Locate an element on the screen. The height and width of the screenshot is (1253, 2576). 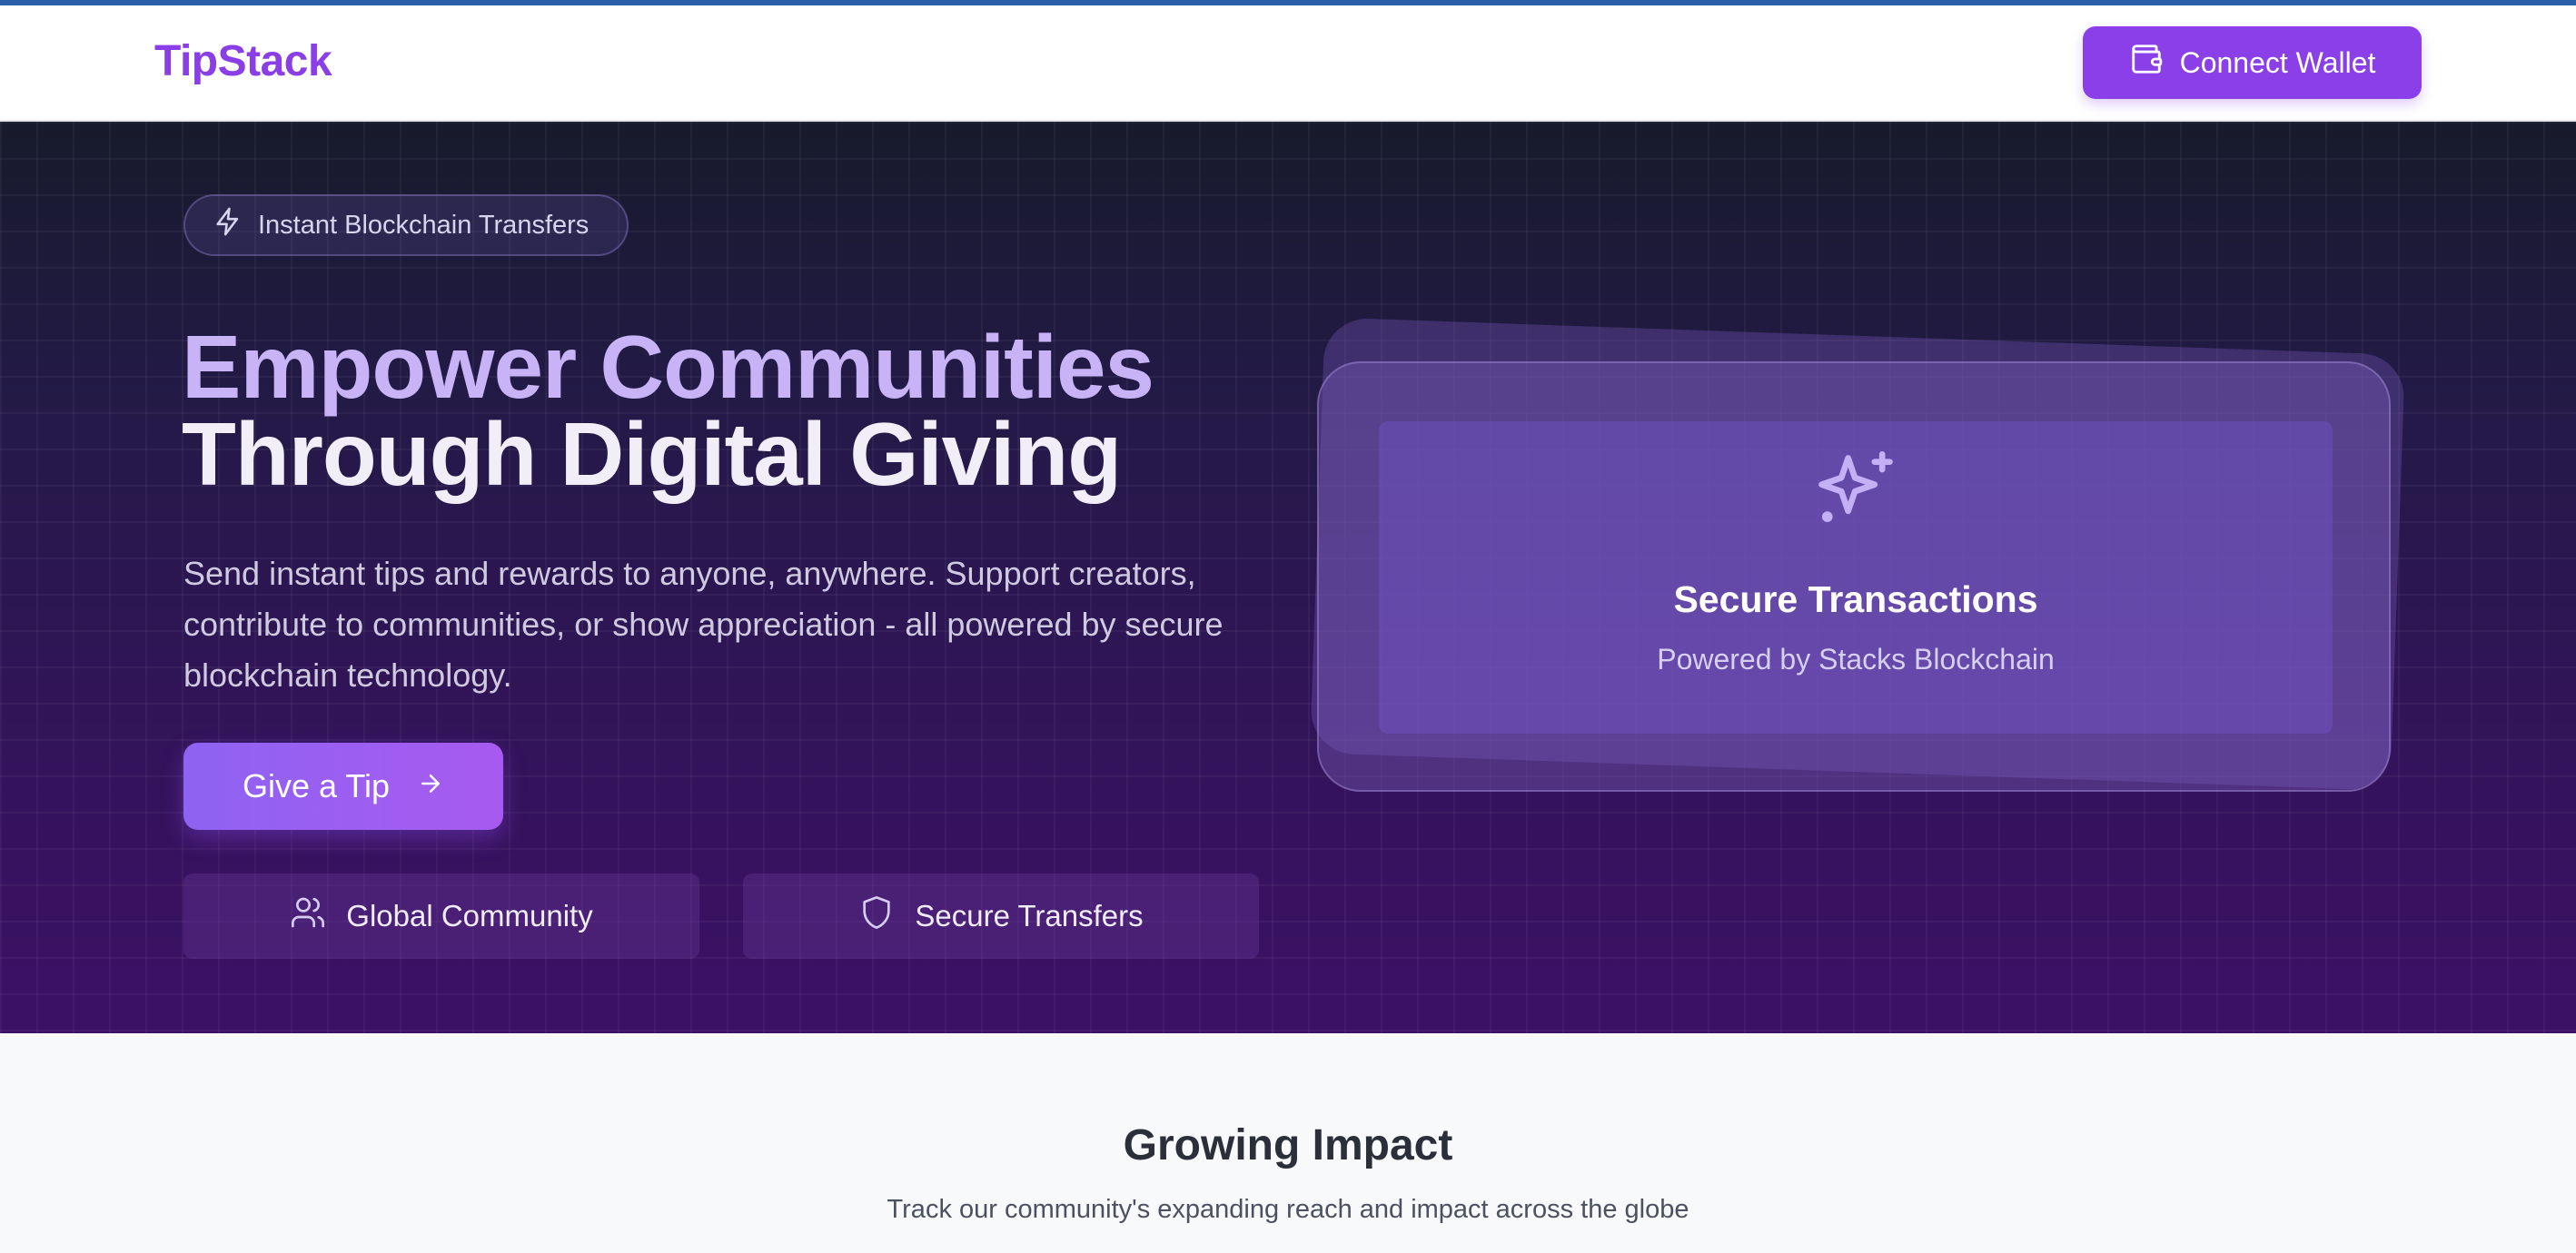
feature-label: Secure Transfers is located at coordinates (1029, 915).